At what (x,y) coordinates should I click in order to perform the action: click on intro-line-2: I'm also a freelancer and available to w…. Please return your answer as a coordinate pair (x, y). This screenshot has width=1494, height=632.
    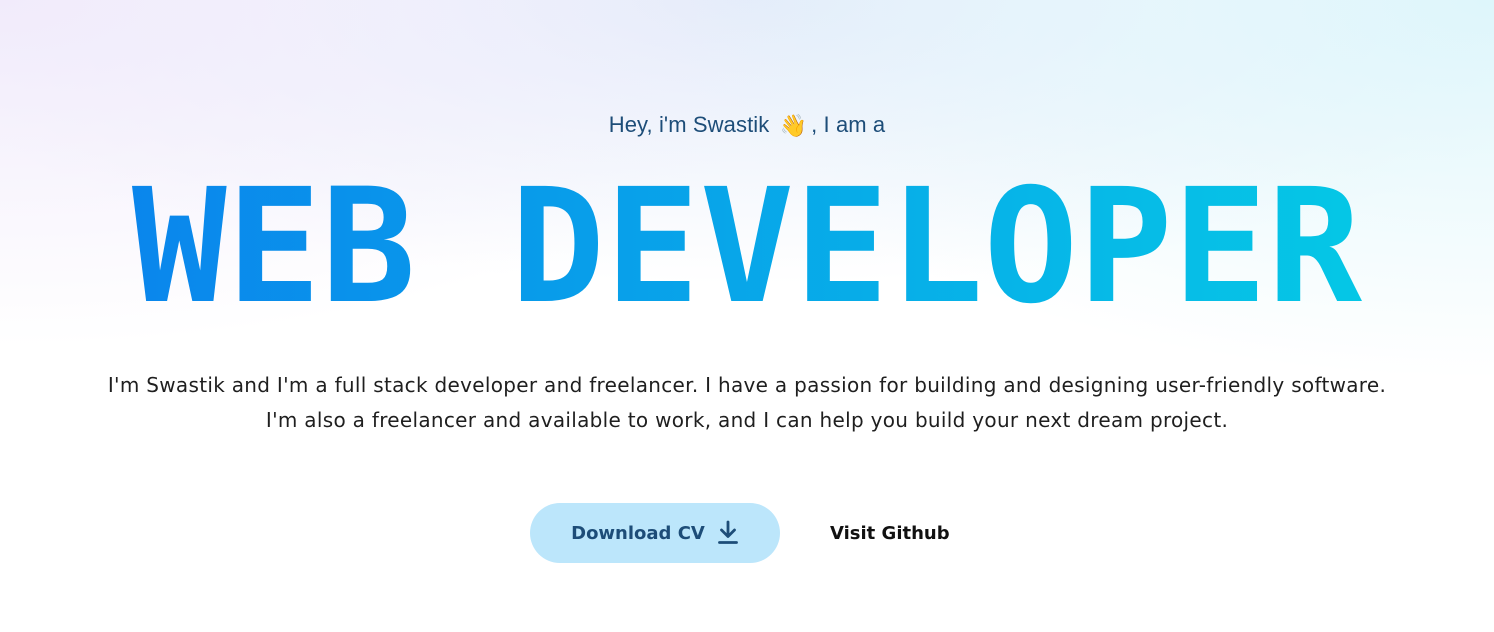
    Looking at the image, I should click on (747, 420).